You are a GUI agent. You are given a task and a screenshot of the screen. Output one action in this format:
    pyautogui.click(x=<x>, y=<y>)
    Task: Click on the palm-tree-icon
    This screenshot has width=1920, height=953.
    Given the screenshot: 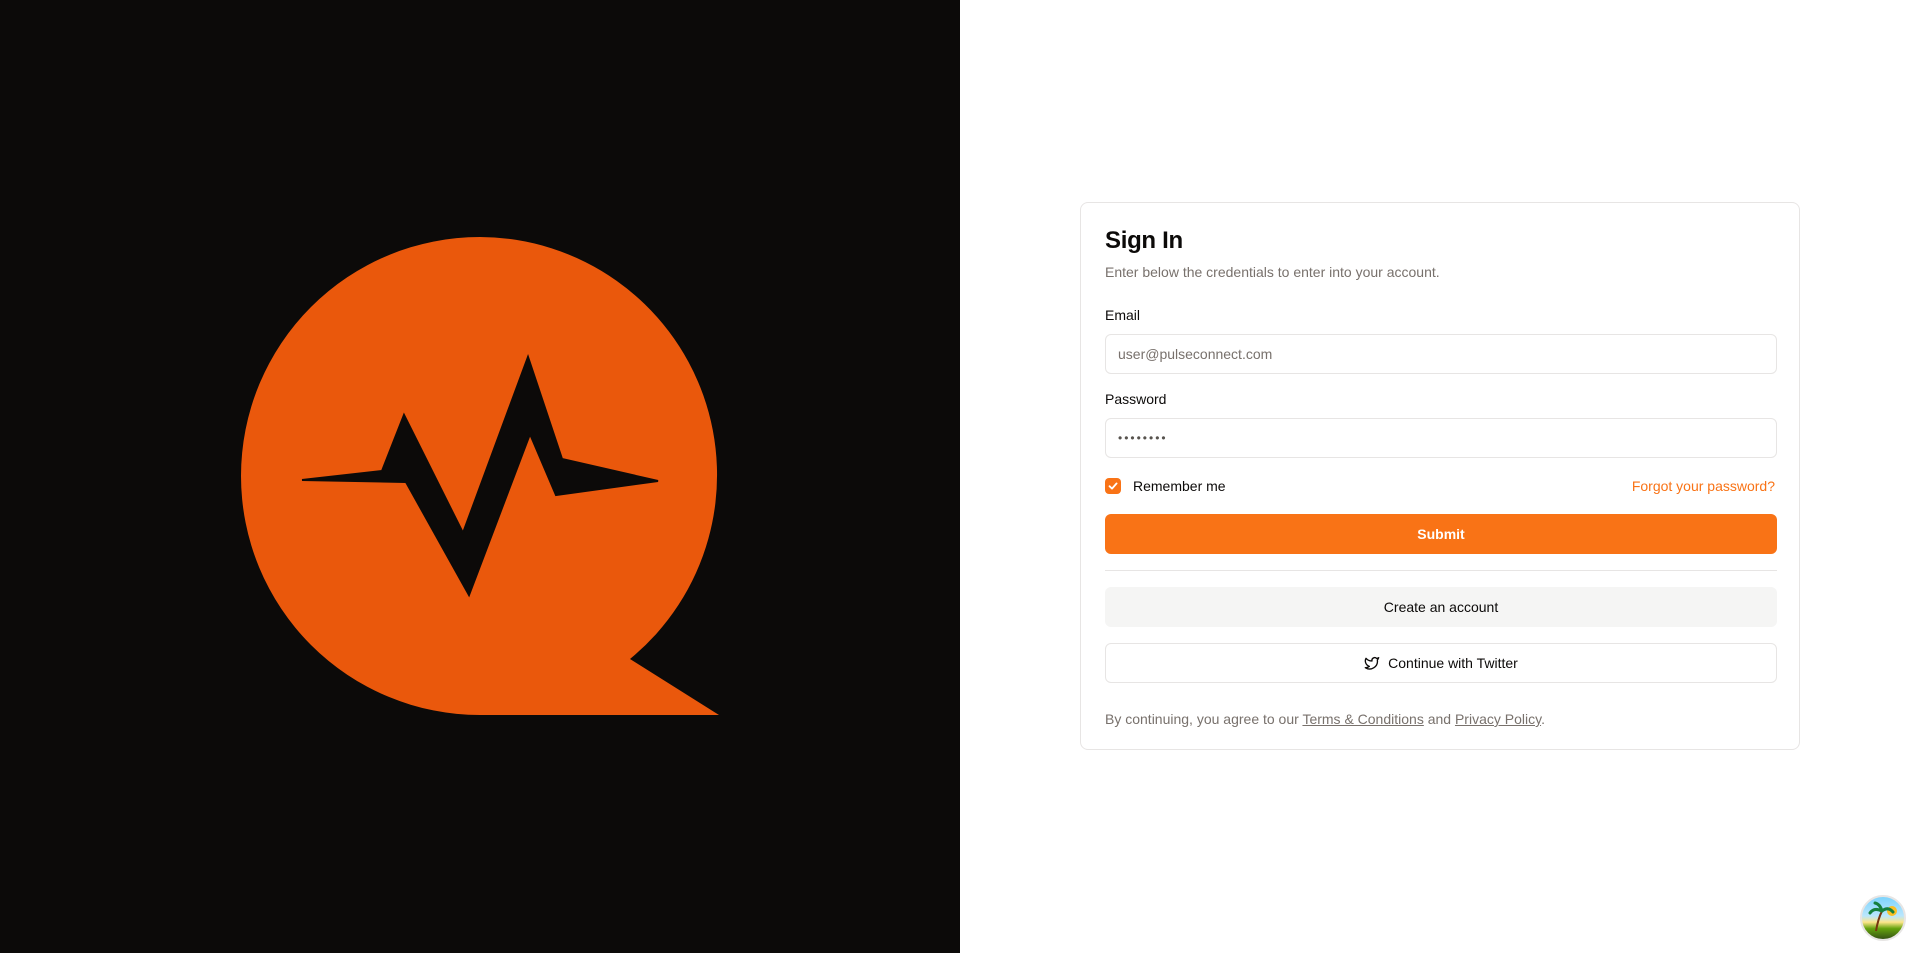 What is the action you would take?
    pyautogui.click(x=1882, y=916)
    